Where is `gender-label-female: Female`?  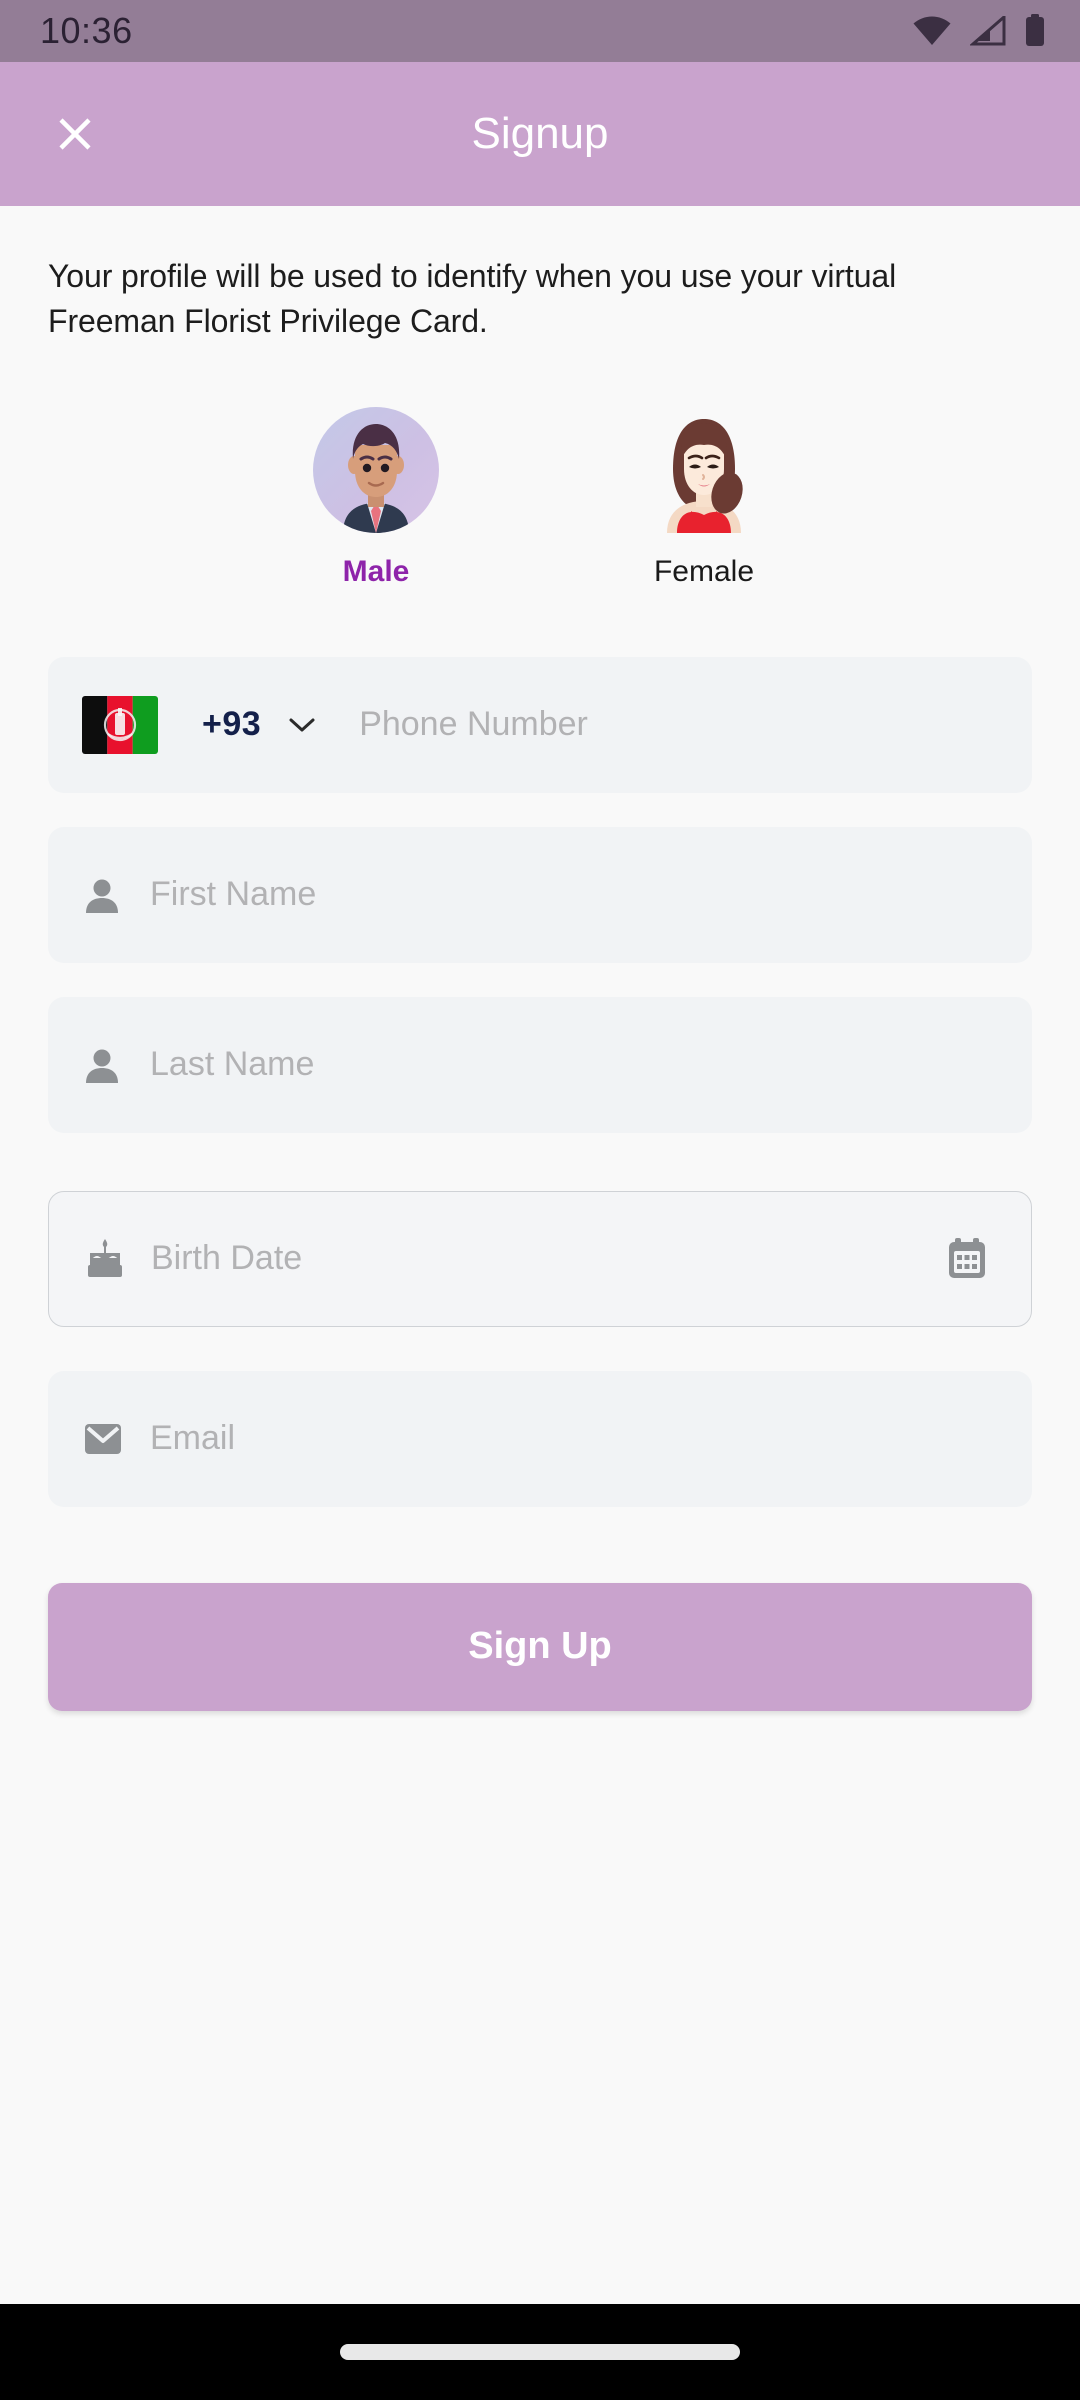
gender-label-female: Female is located at coordinates (704, 571).